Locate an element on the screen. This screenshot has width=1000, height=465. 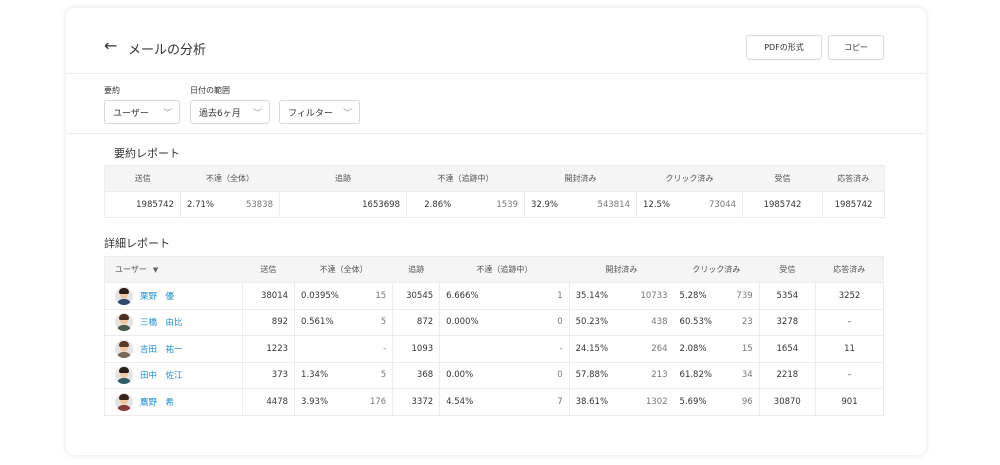
summary-label: 要約 is located at coordinates (112, 90).